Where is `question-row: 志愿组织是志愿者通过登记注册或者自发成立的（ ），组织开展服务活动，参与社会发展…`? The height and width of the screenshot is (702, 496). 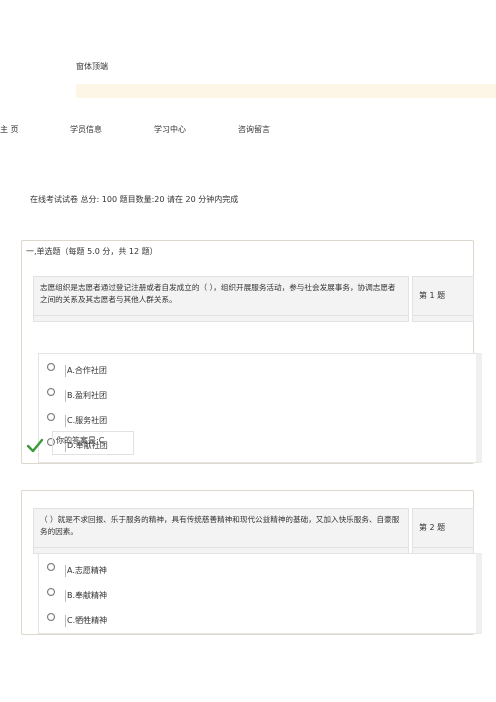
question-row: 志愿组织是志愿者通过登记注册或者自发成立的（ ），组织开展服务活动，参与社会发展… is located at coordinates (253, 299).